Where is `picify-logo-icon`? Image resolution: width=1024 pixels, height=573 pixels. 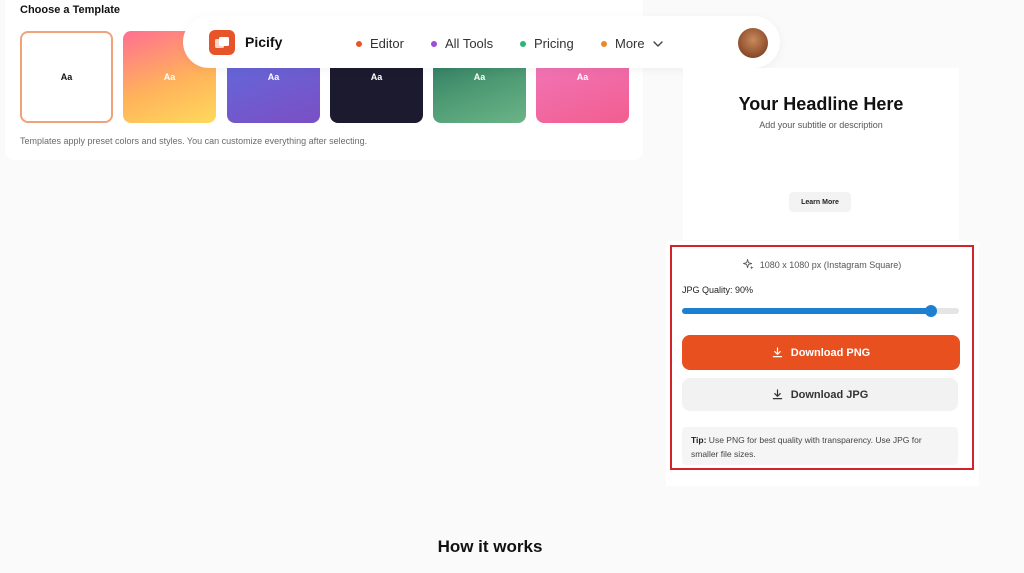 picify-logo-icon is located at coordinates (222, 42).